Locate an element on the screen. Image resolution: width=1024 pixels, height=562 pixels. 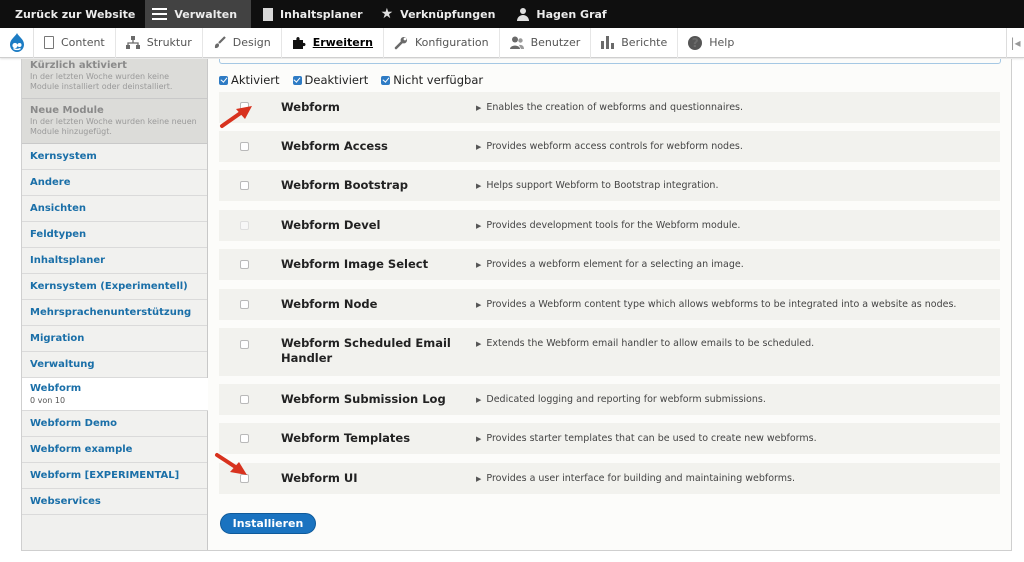
sidebar-item-content-planner: Inhaltsplaner is located at coordinates (114, 261).